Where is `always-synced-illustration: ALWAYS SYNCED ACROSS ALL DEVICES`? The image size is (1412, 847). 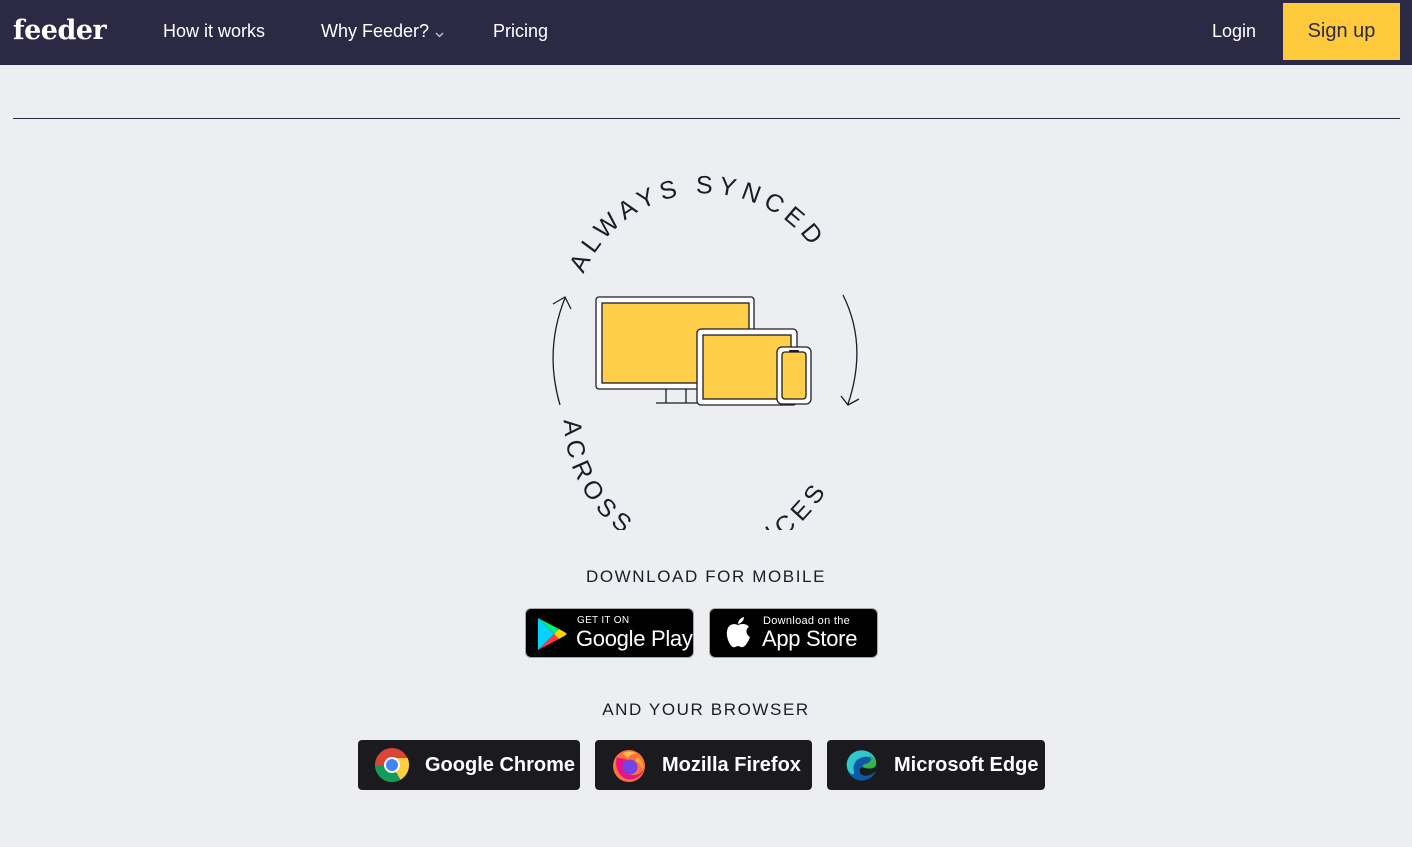
always-synced-illustration: ALWAYS SYNCED ACROSS ALL DEVICES is located at coordinates (706, 350).